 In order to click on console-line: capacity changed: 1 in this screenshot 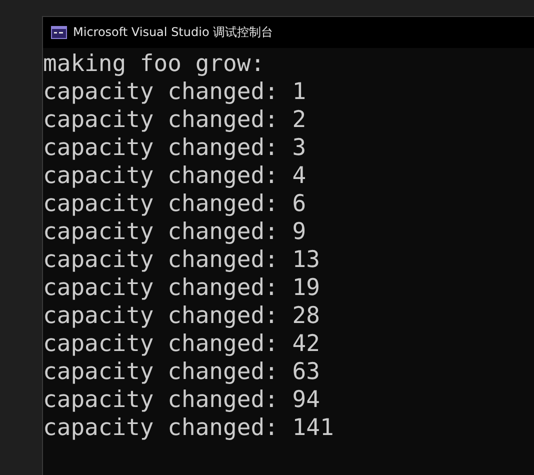, I will do `click(174, 92)`.